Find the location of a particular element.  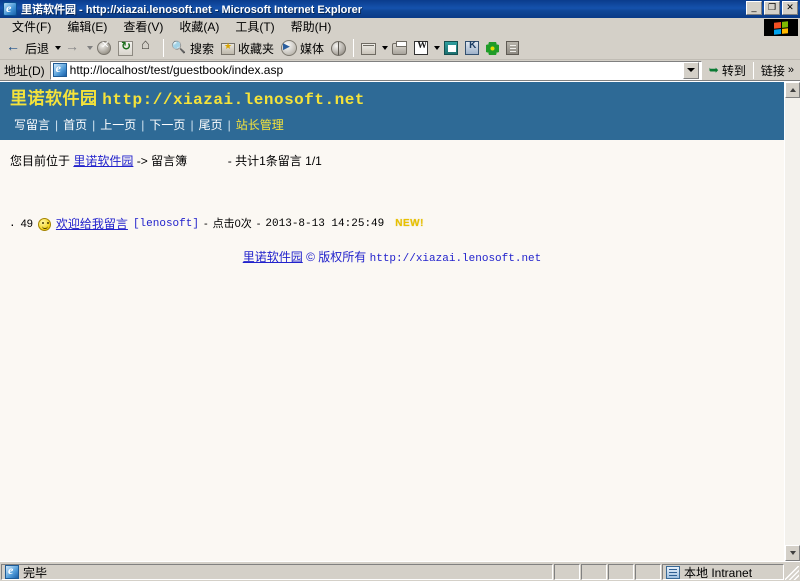

browser-toolbar: 后退 搜索 收藏夹 媒体 is located at coordinates (400, 48).